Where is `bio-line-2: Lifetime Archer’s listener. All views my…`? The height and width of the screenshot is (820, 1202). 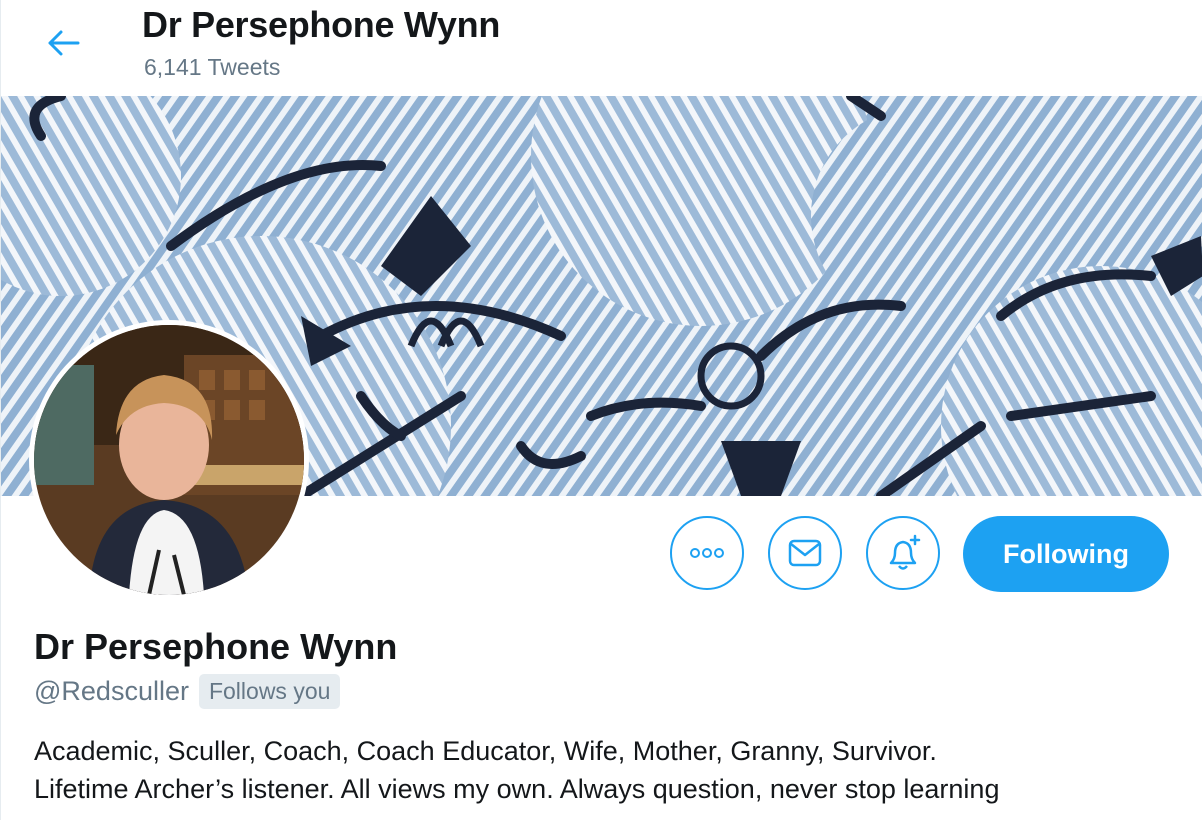 bio-line-2: Lifetime Archer’s listener. All views my… is located at coordinates (517, 789).